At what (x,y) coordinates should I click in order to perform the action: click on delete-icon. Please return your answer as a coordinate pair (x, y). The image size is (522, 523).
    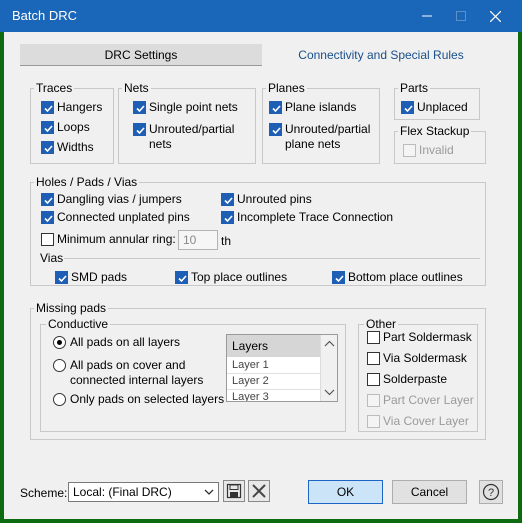
    Looking at the image, I should click on (259, 491).